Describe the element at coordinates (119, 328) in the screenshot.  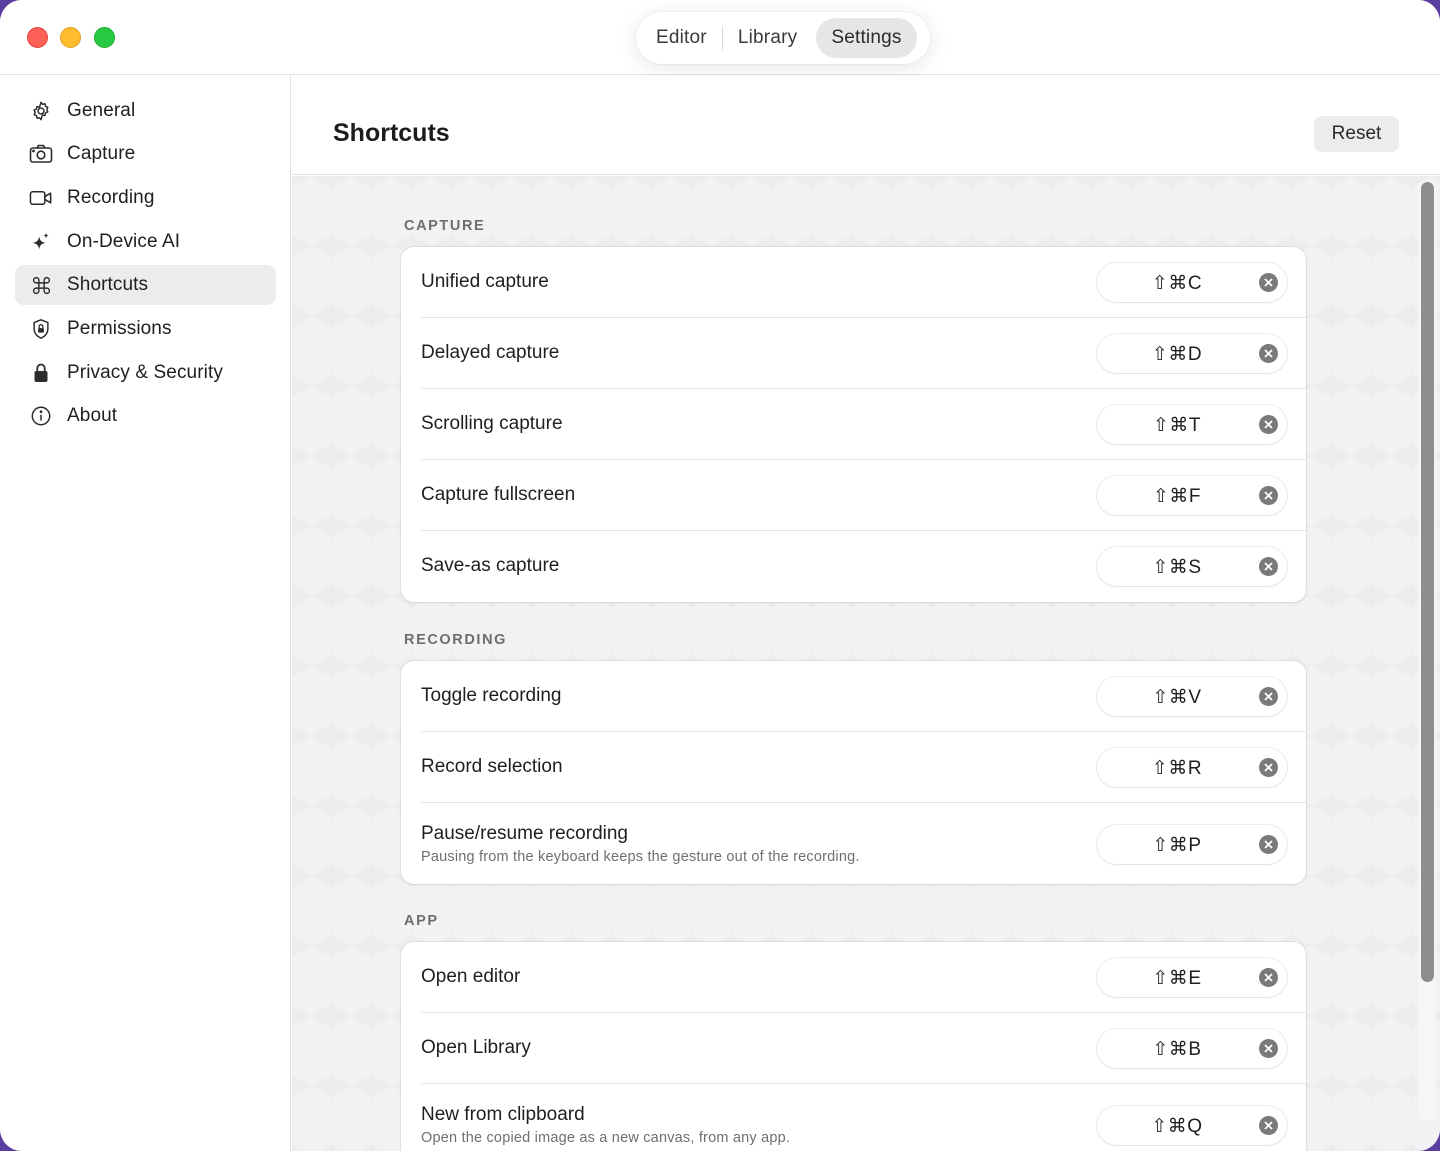
I see `sidebar-item-label: Permissions` at that location.